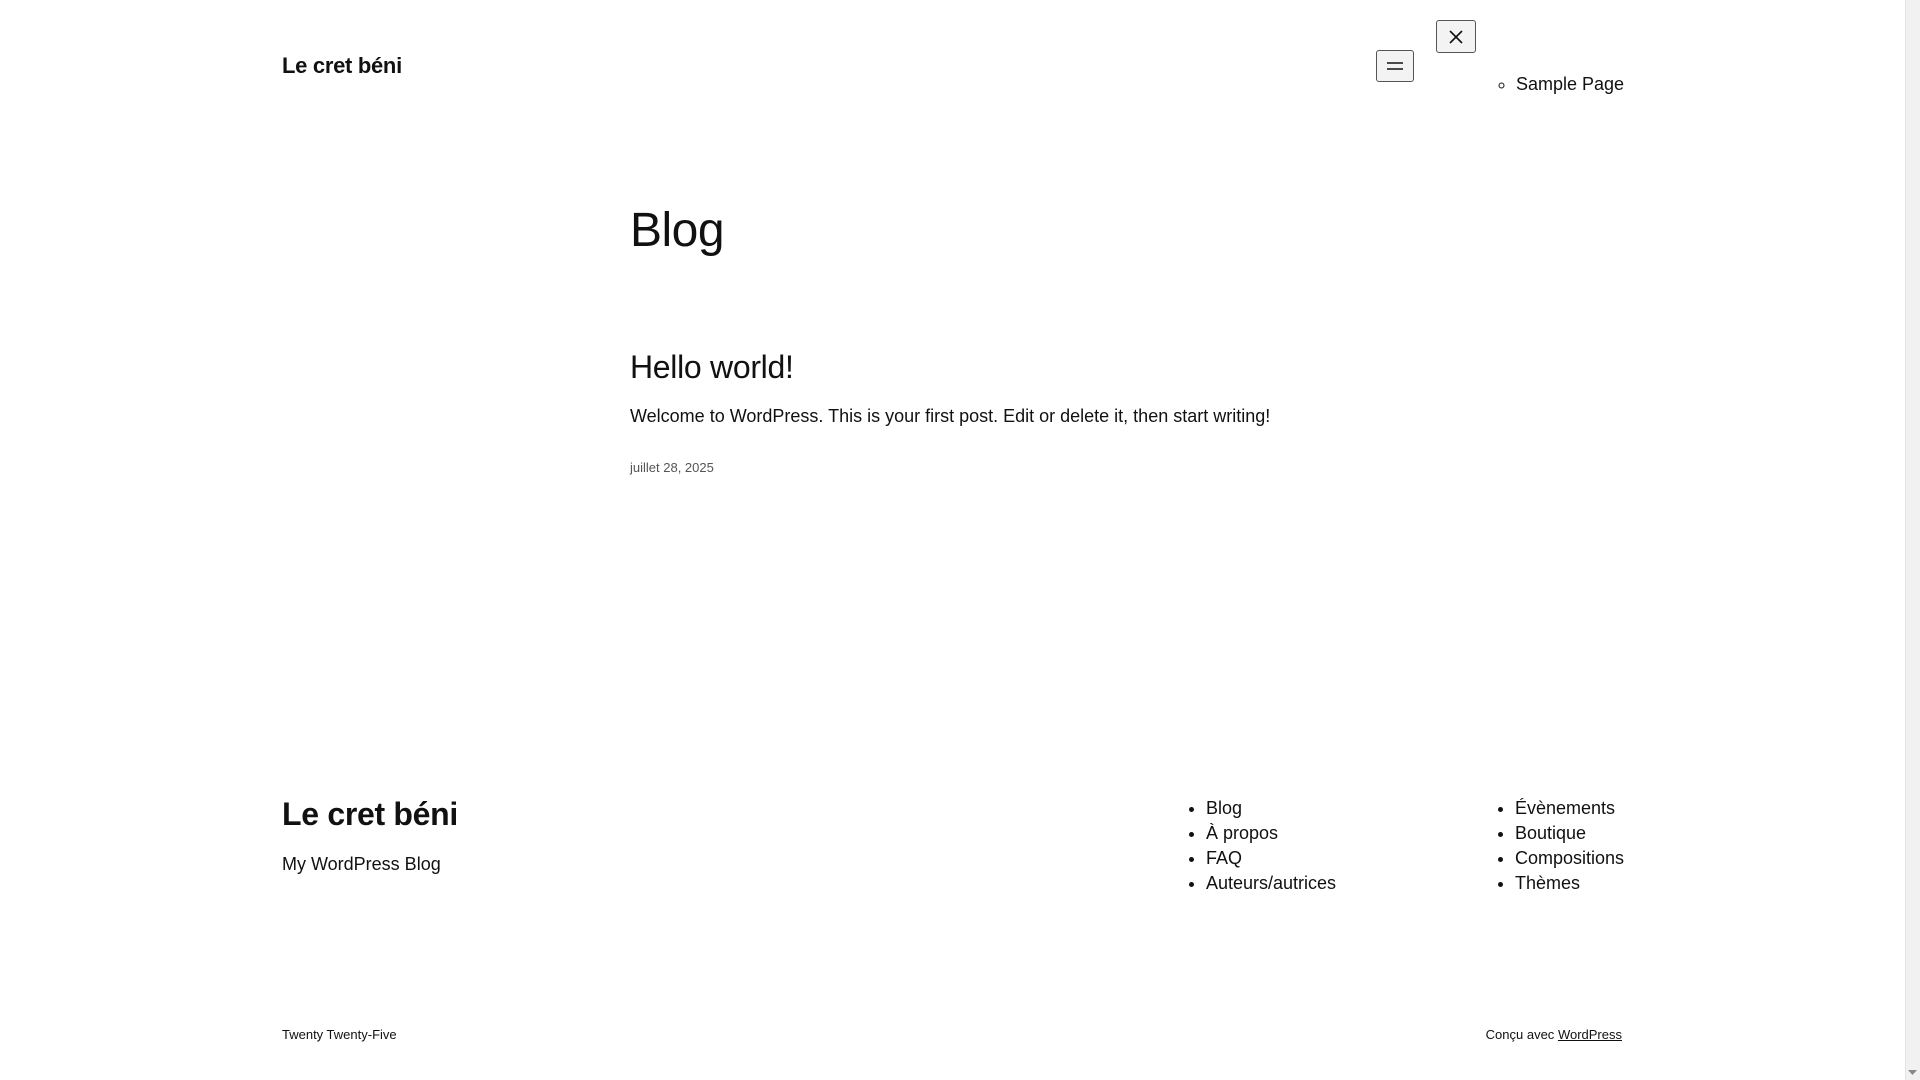 This screenshot has width=1920, height=1080. I want to click on site-title: Le cret béni, so click(342, 66).